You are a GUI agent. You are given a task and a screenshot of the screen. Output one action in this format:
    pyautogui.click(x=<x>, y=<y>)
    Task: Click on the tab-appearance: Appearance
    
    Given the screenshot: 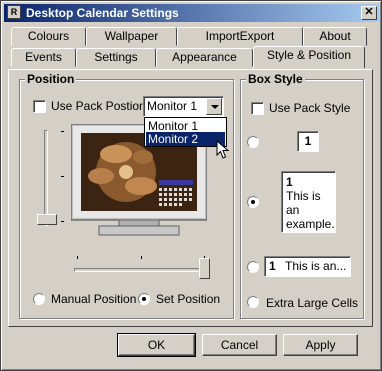 What is the action you would take?
    pyautogui.click(x=204, y=57)
    